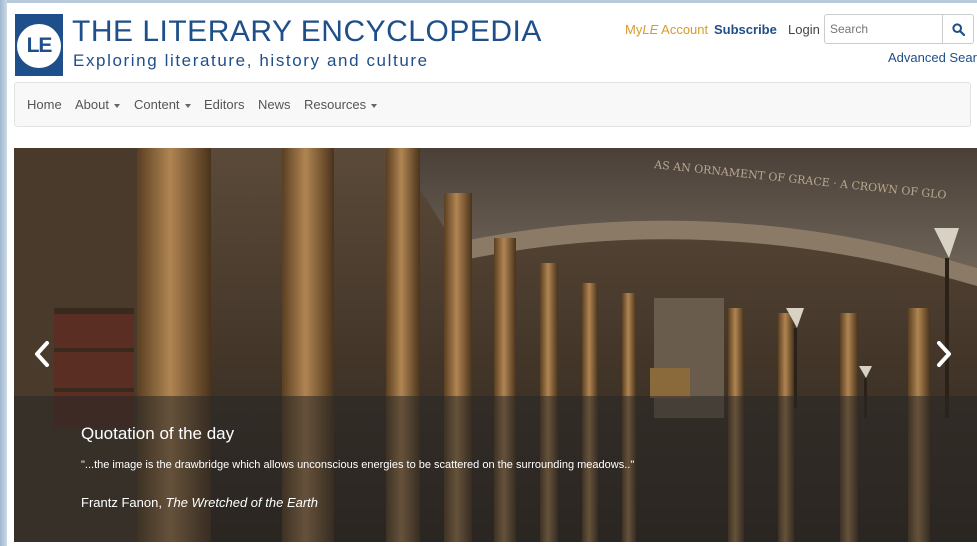 This screenshot has width=977, height=546. What do you see at coordinates (634, 29) in the screenshot?
I see `myle-prefix: My` at bounding box center [634, 29].